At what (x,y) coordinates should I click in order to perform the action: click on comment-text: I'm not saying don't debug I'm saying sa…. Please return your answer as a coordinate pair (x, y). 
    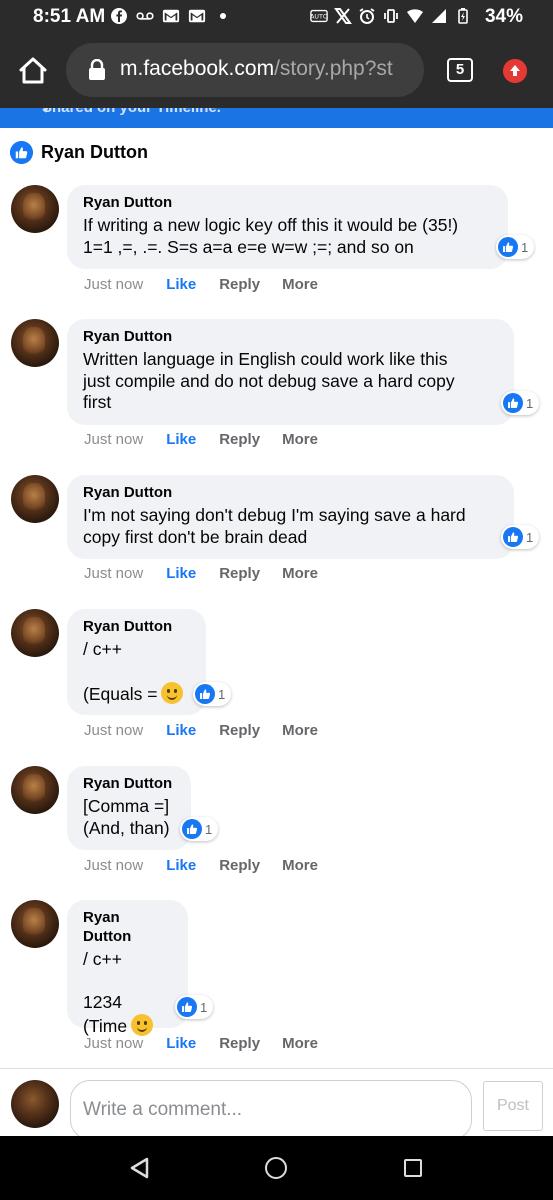
    Looking at the image, I should click on (274, 526).